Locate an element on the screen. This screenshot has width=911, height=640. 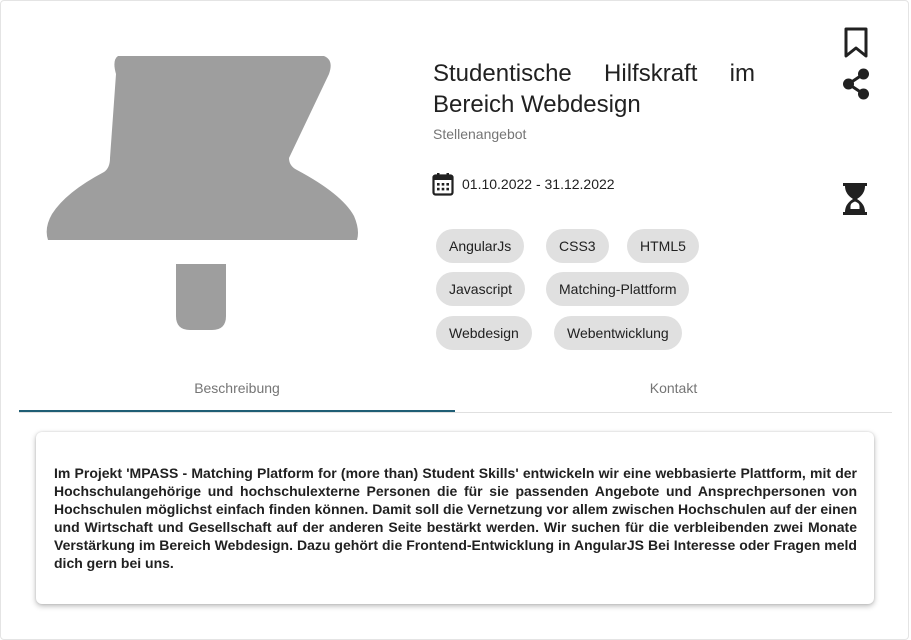
tab-kontakt: Kontakt is located at coordinates (673, 390).